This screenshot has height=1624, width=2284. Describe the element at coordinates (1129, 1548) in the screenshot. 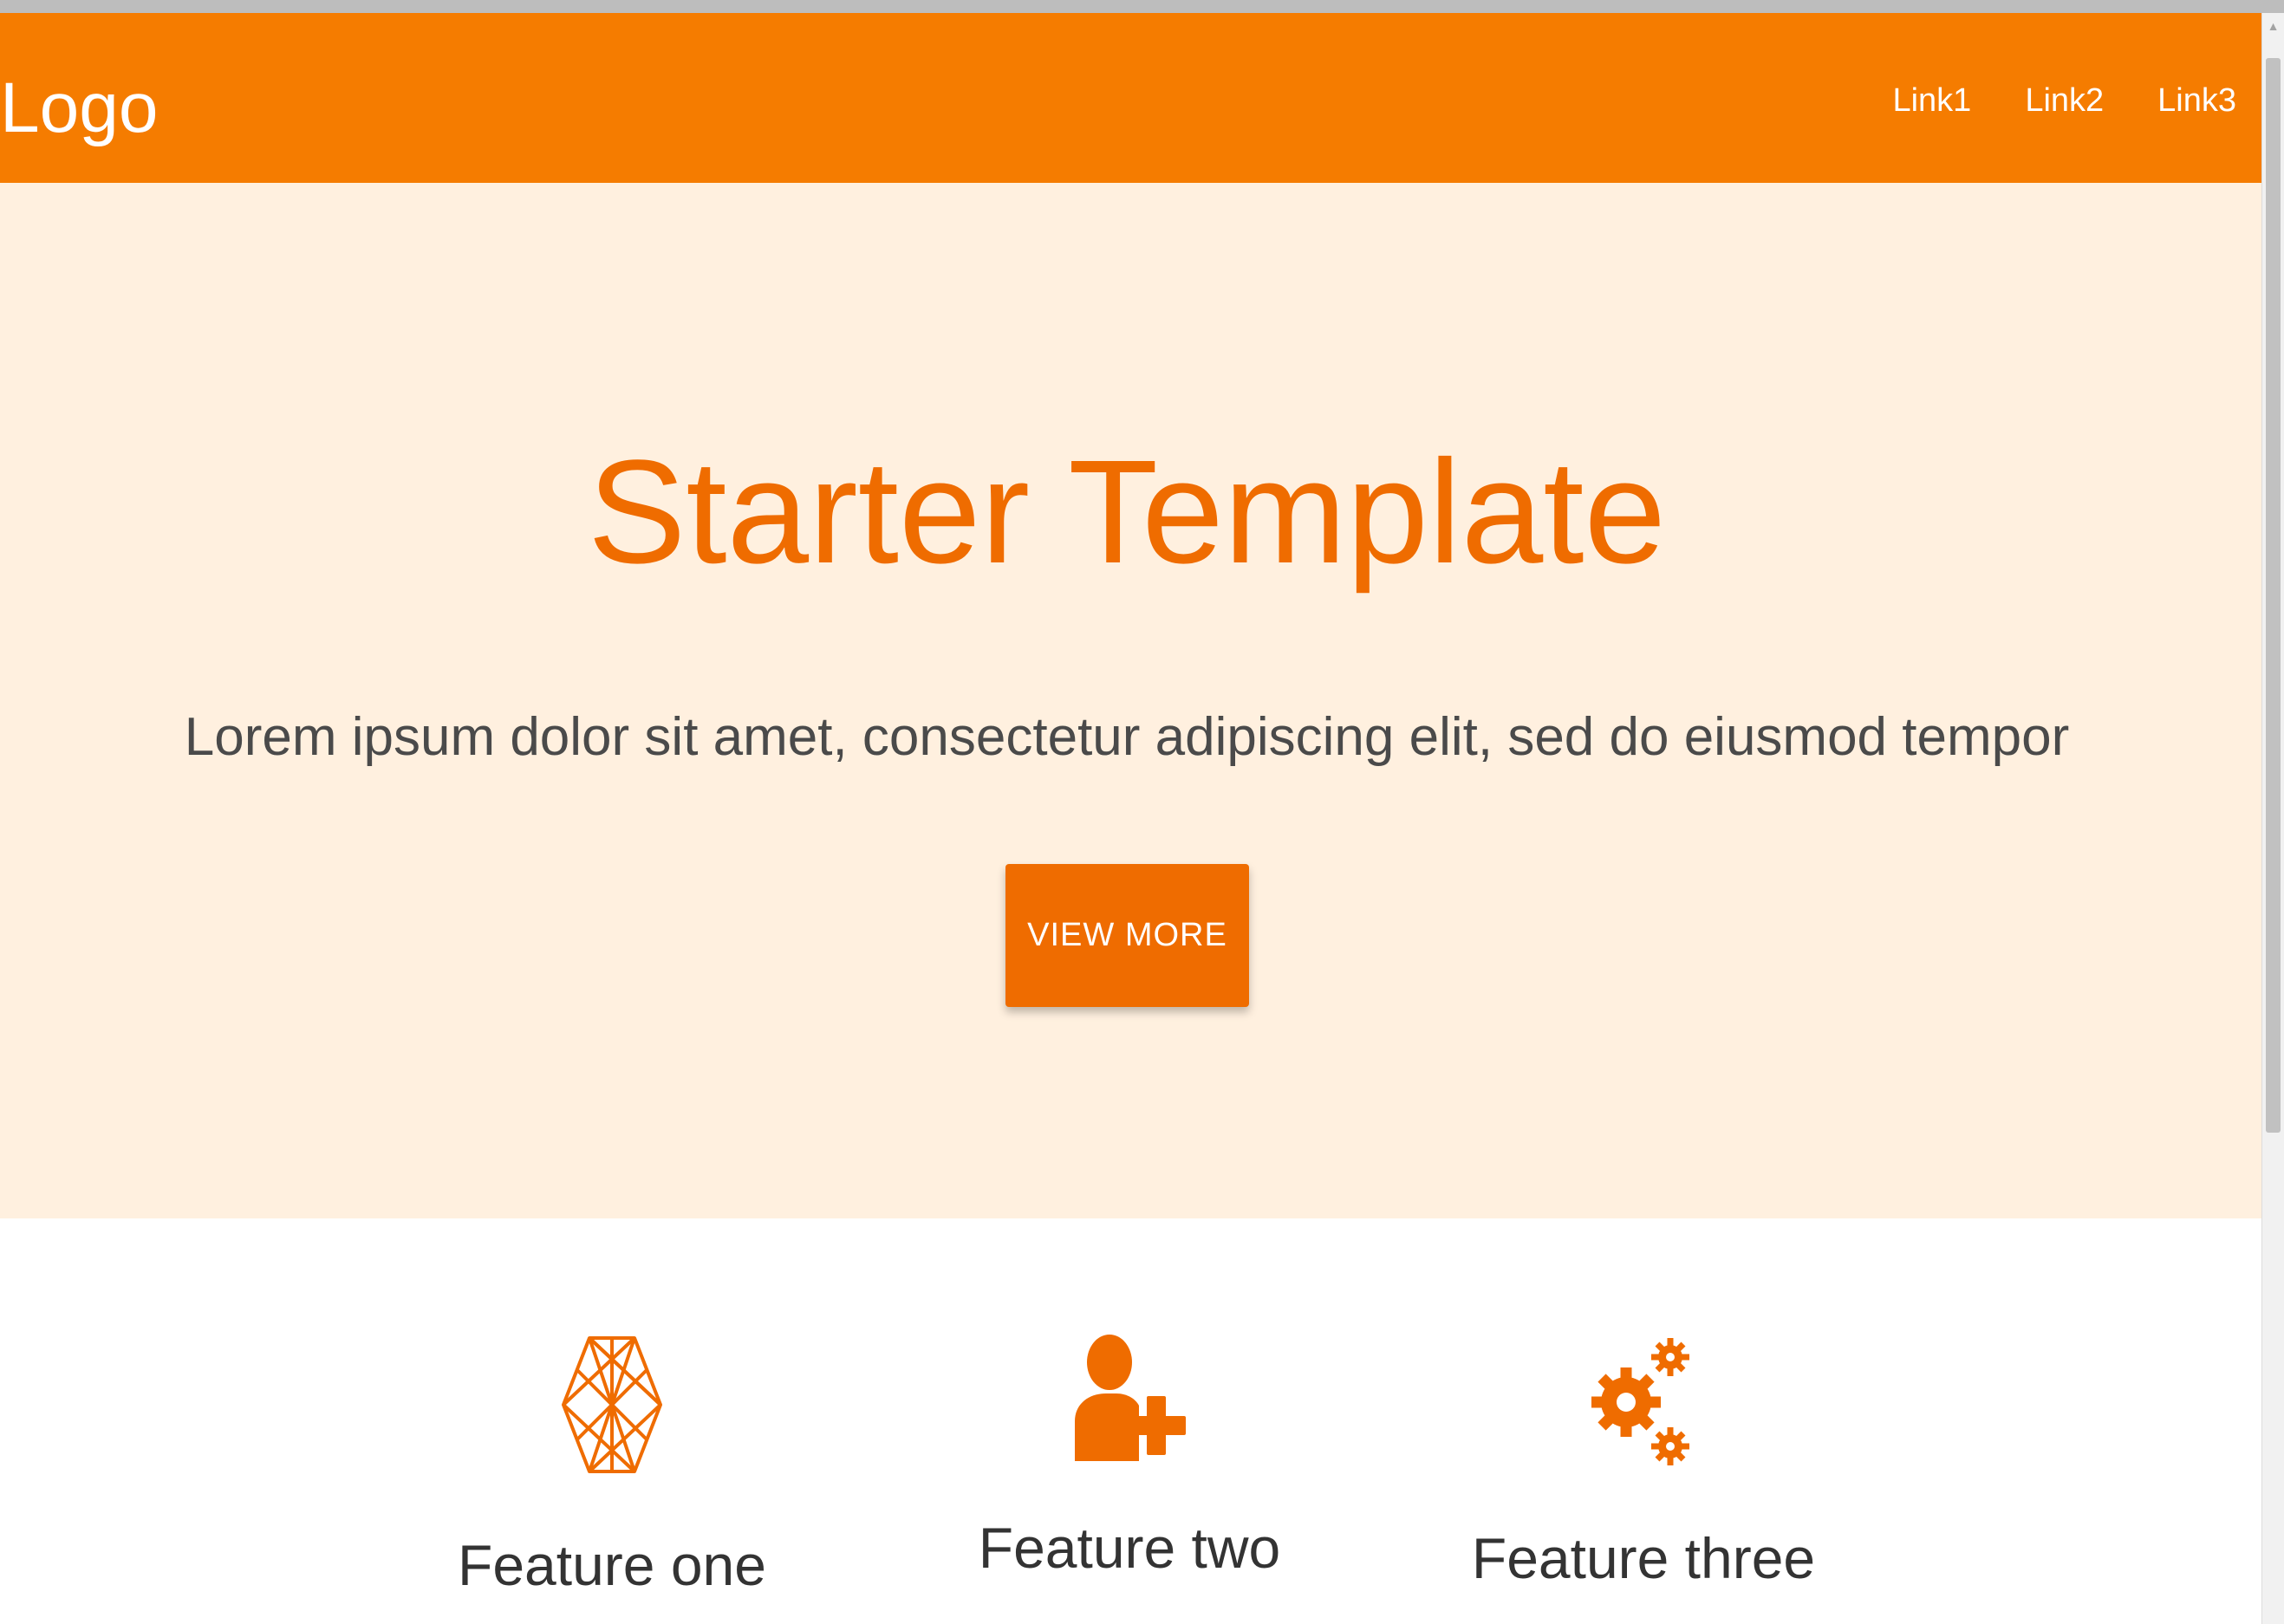

I see `feature-title: Feature two` at that location.